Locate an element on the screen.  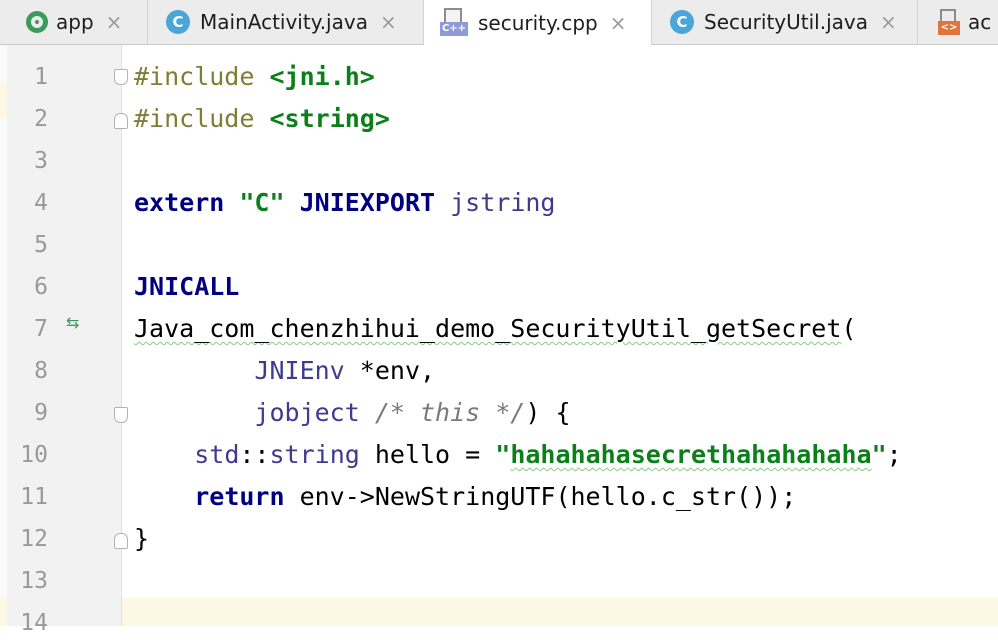
tab-label: security.cpp is located at coordinates (538, 22).